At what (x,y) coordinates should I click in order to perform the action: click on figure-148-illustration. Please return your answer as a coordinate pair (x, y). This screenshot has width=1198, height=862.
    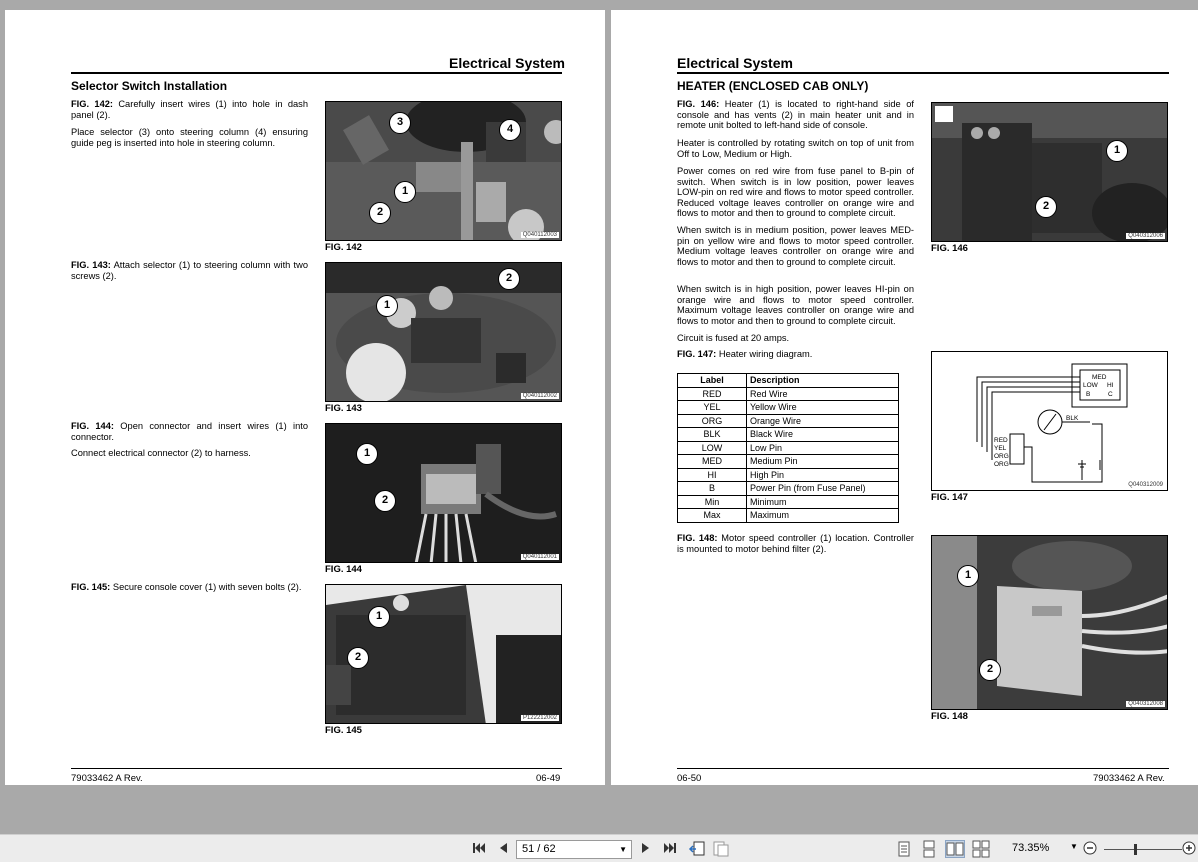
    Looking at the image, I should click on (1049, 622).